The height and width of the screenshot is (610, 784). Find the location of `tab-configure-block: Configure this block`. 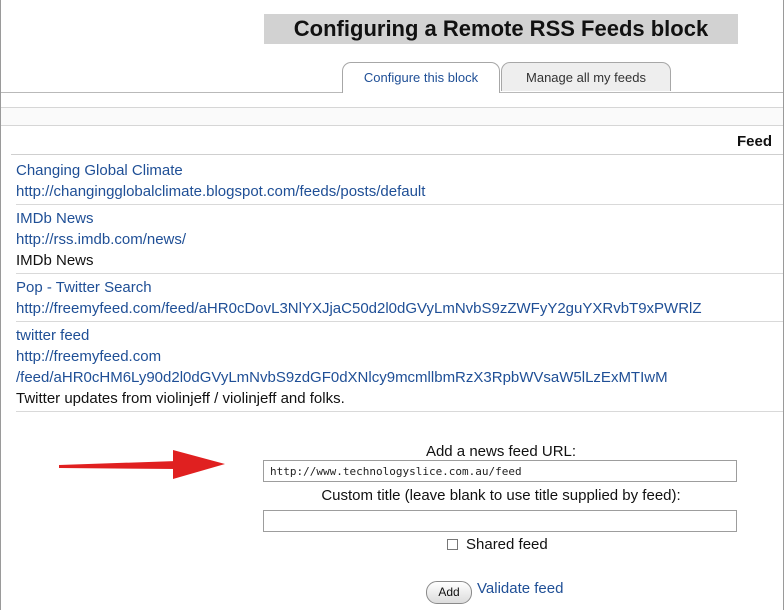

tab-configure-block: Configure this block is located at coordinates (421, 77).